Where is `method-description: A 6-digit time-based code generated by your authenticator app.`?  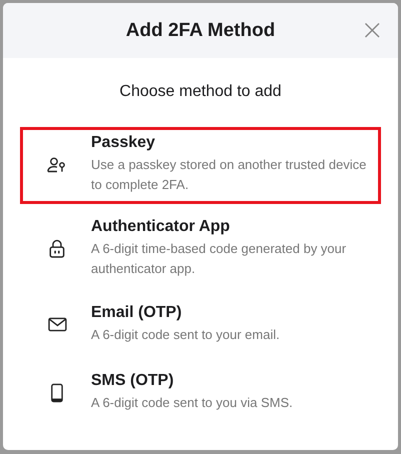 method-description: A 6-digit time-based code generated by your authenticator app. is located at coordinates (219, 259).